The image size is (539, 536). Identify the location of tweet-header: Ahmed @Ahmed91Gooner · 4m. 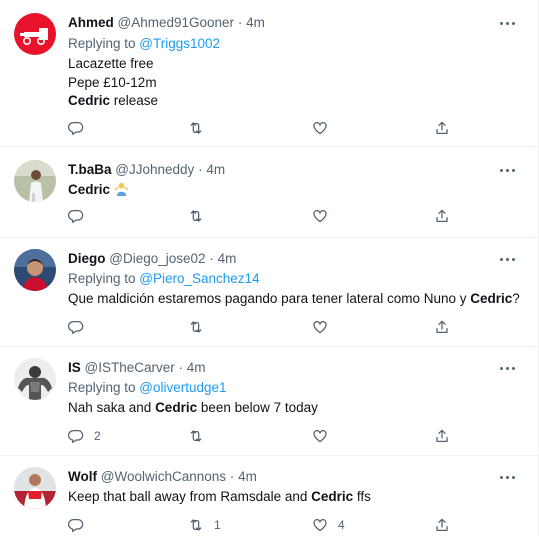
(283, 23).